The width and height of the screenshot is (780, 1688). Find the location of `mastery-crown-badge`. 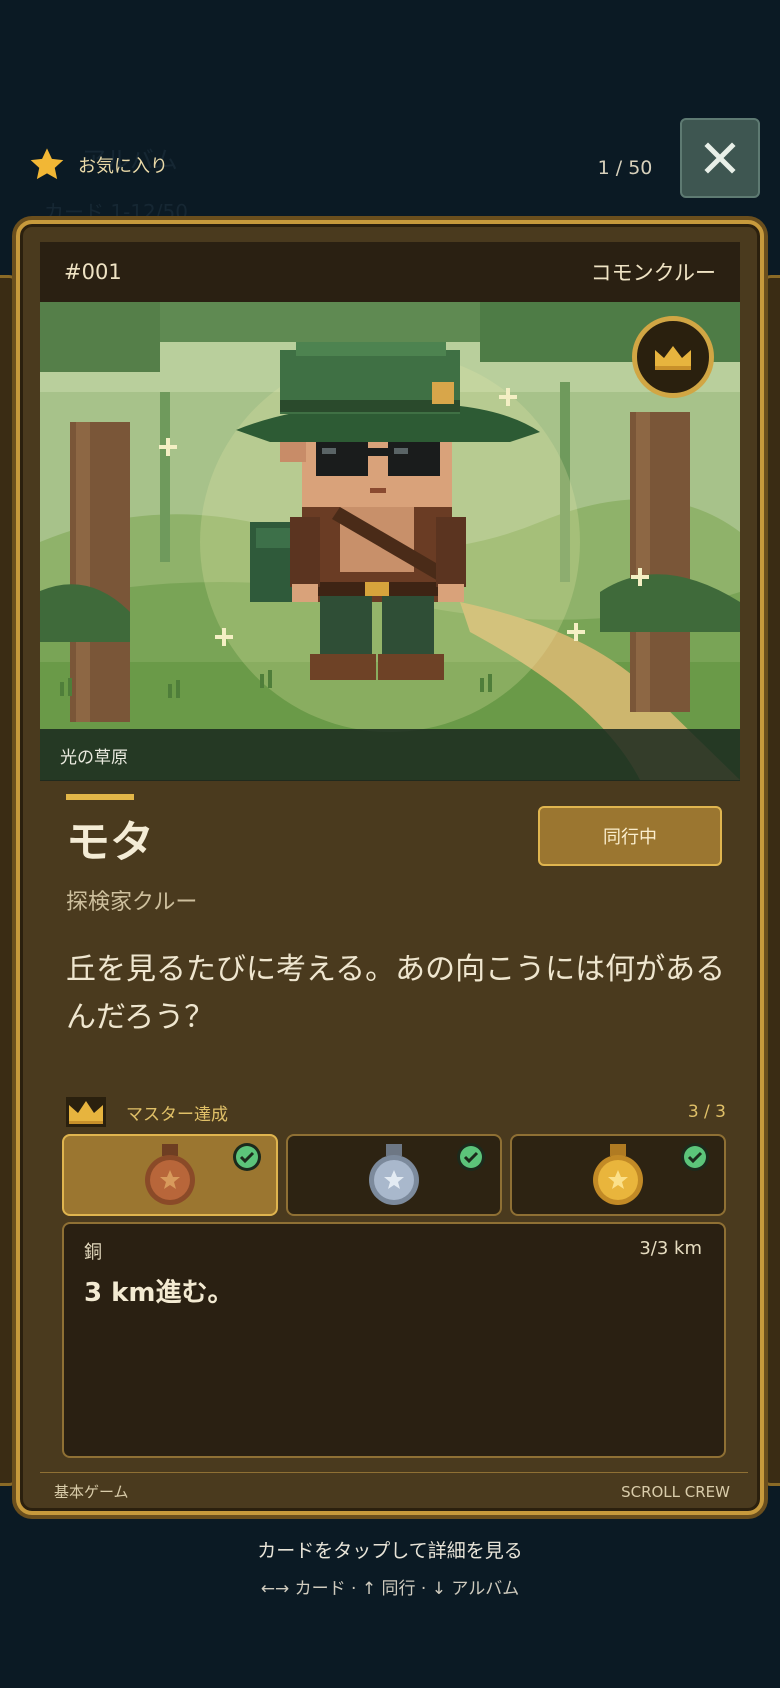

mastery-crown-badge is located at coordinates (673, 357).